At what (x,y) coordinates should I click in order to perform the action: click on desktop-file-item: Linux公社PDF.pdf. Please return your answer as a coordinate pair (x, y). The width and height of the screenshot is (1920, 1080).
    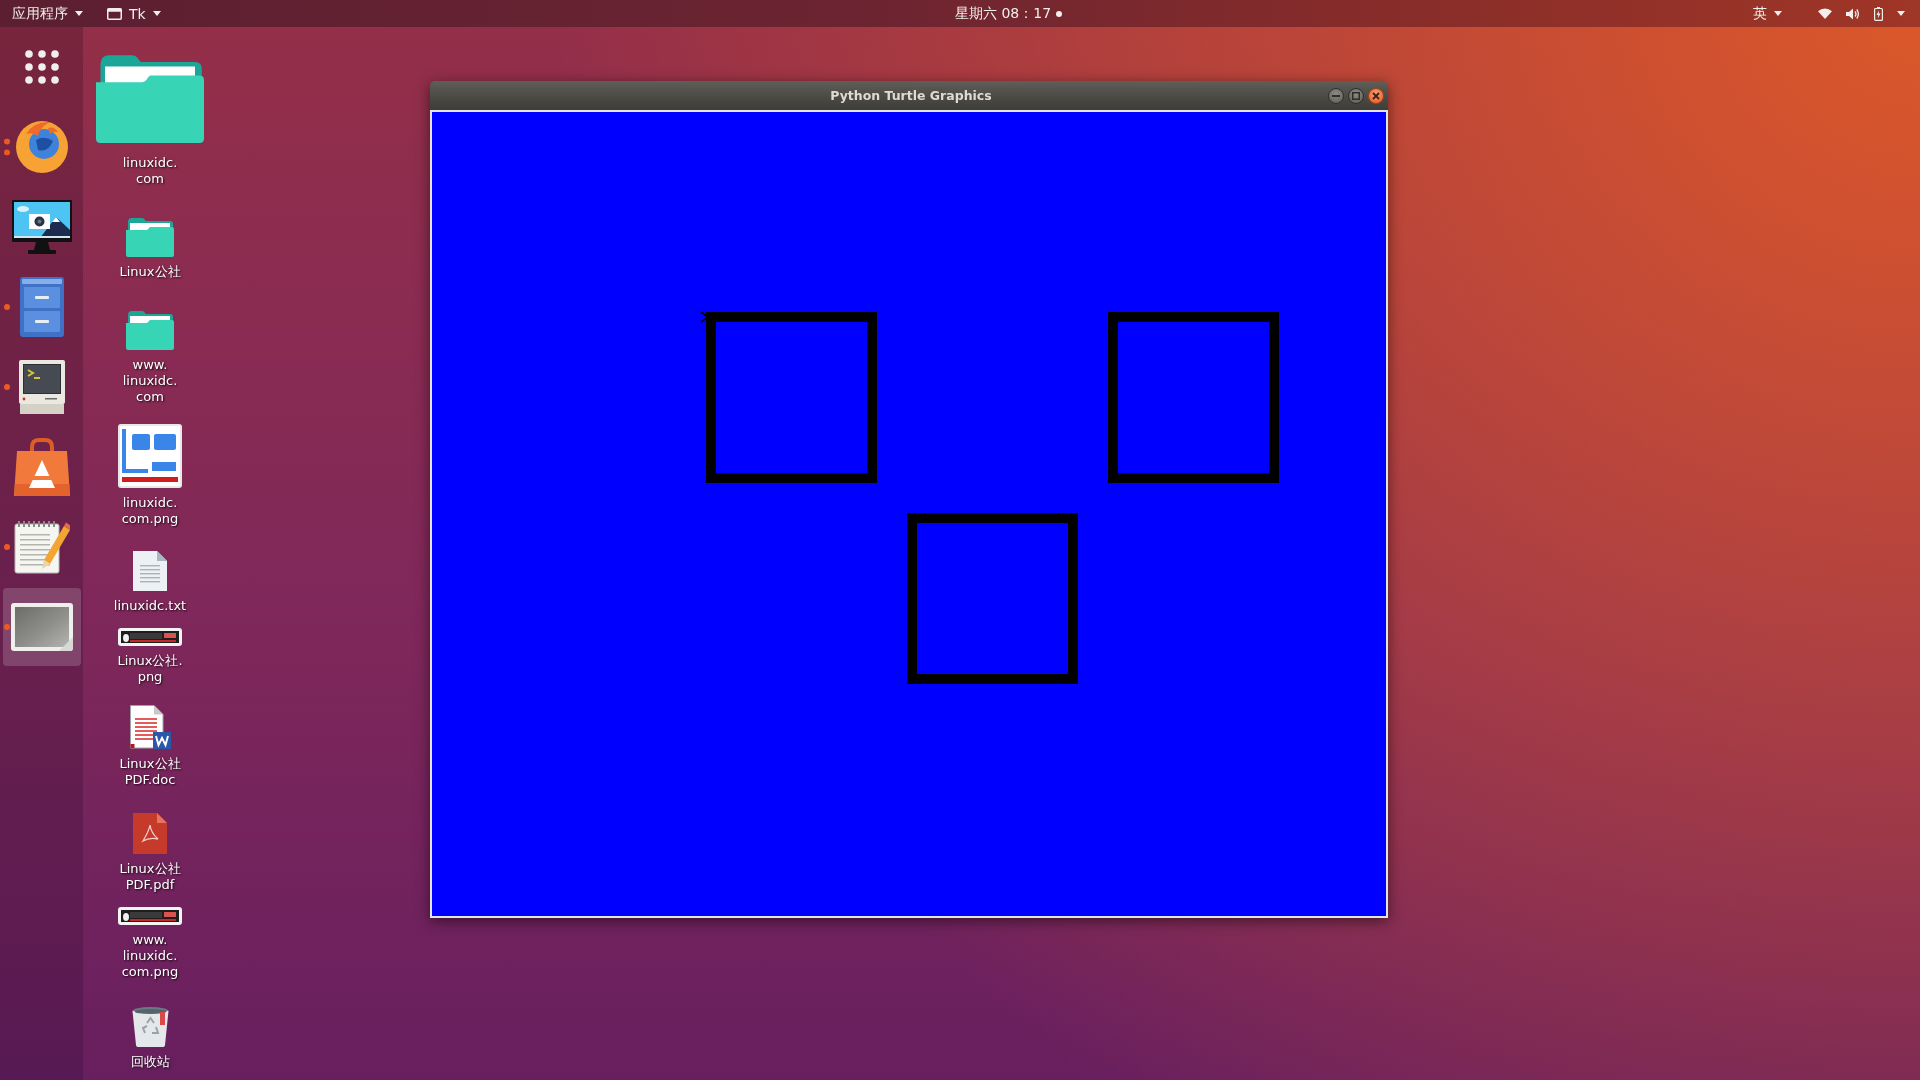
    Looking at the image, I should click on (150, 853).